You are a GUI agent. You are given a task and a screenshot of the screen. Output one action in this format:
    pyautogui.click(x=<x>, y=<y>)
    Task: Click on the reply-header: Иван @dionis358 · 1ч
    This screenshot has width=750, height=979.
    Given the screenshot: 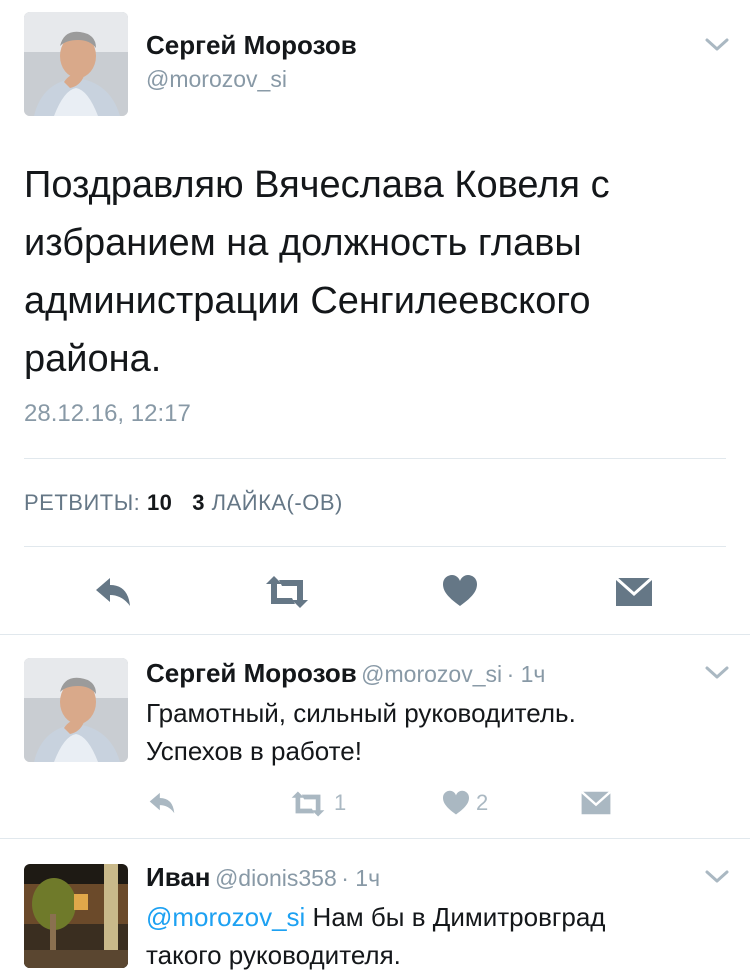 What is the action you would take?
    pyautogui.click(x=263, y=877)
    